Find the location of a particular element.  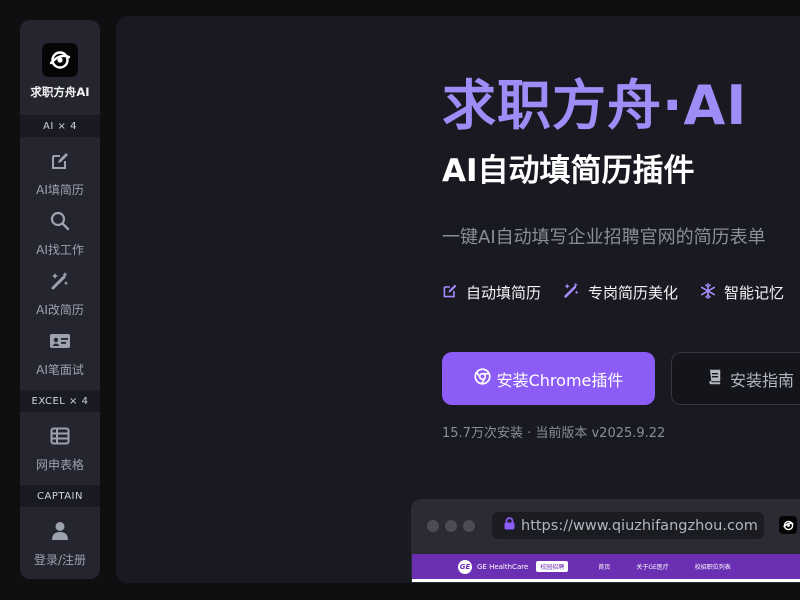

sidebar-item-login: 登录/注册 is located at coordinates (60, 545).